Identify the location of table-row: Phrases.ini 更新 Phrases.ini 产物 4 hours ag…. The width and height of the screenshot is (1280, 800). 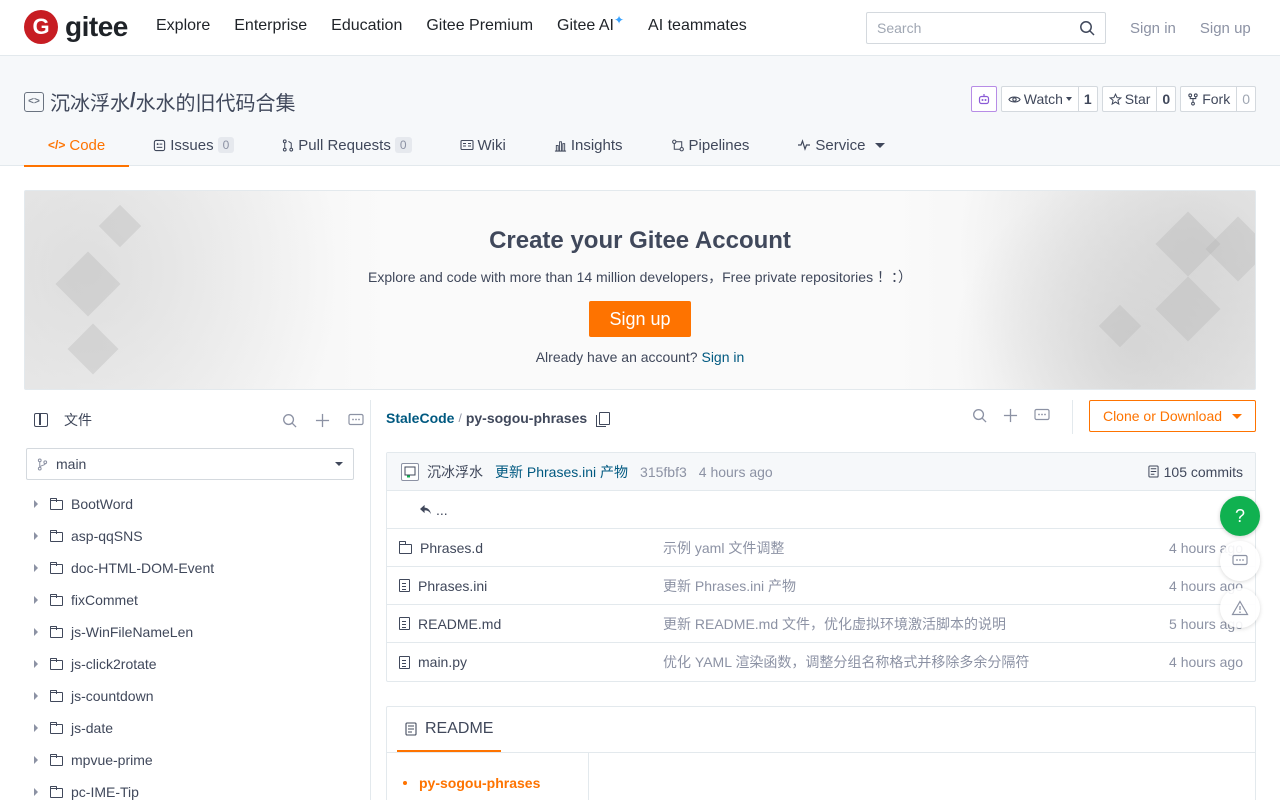
(821, 586).